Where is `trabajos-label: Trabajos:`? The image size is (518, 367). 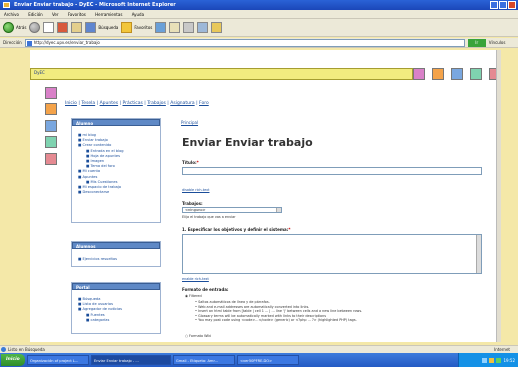 trabajos-label: Trabajos: is located at coordinates (192, 203).